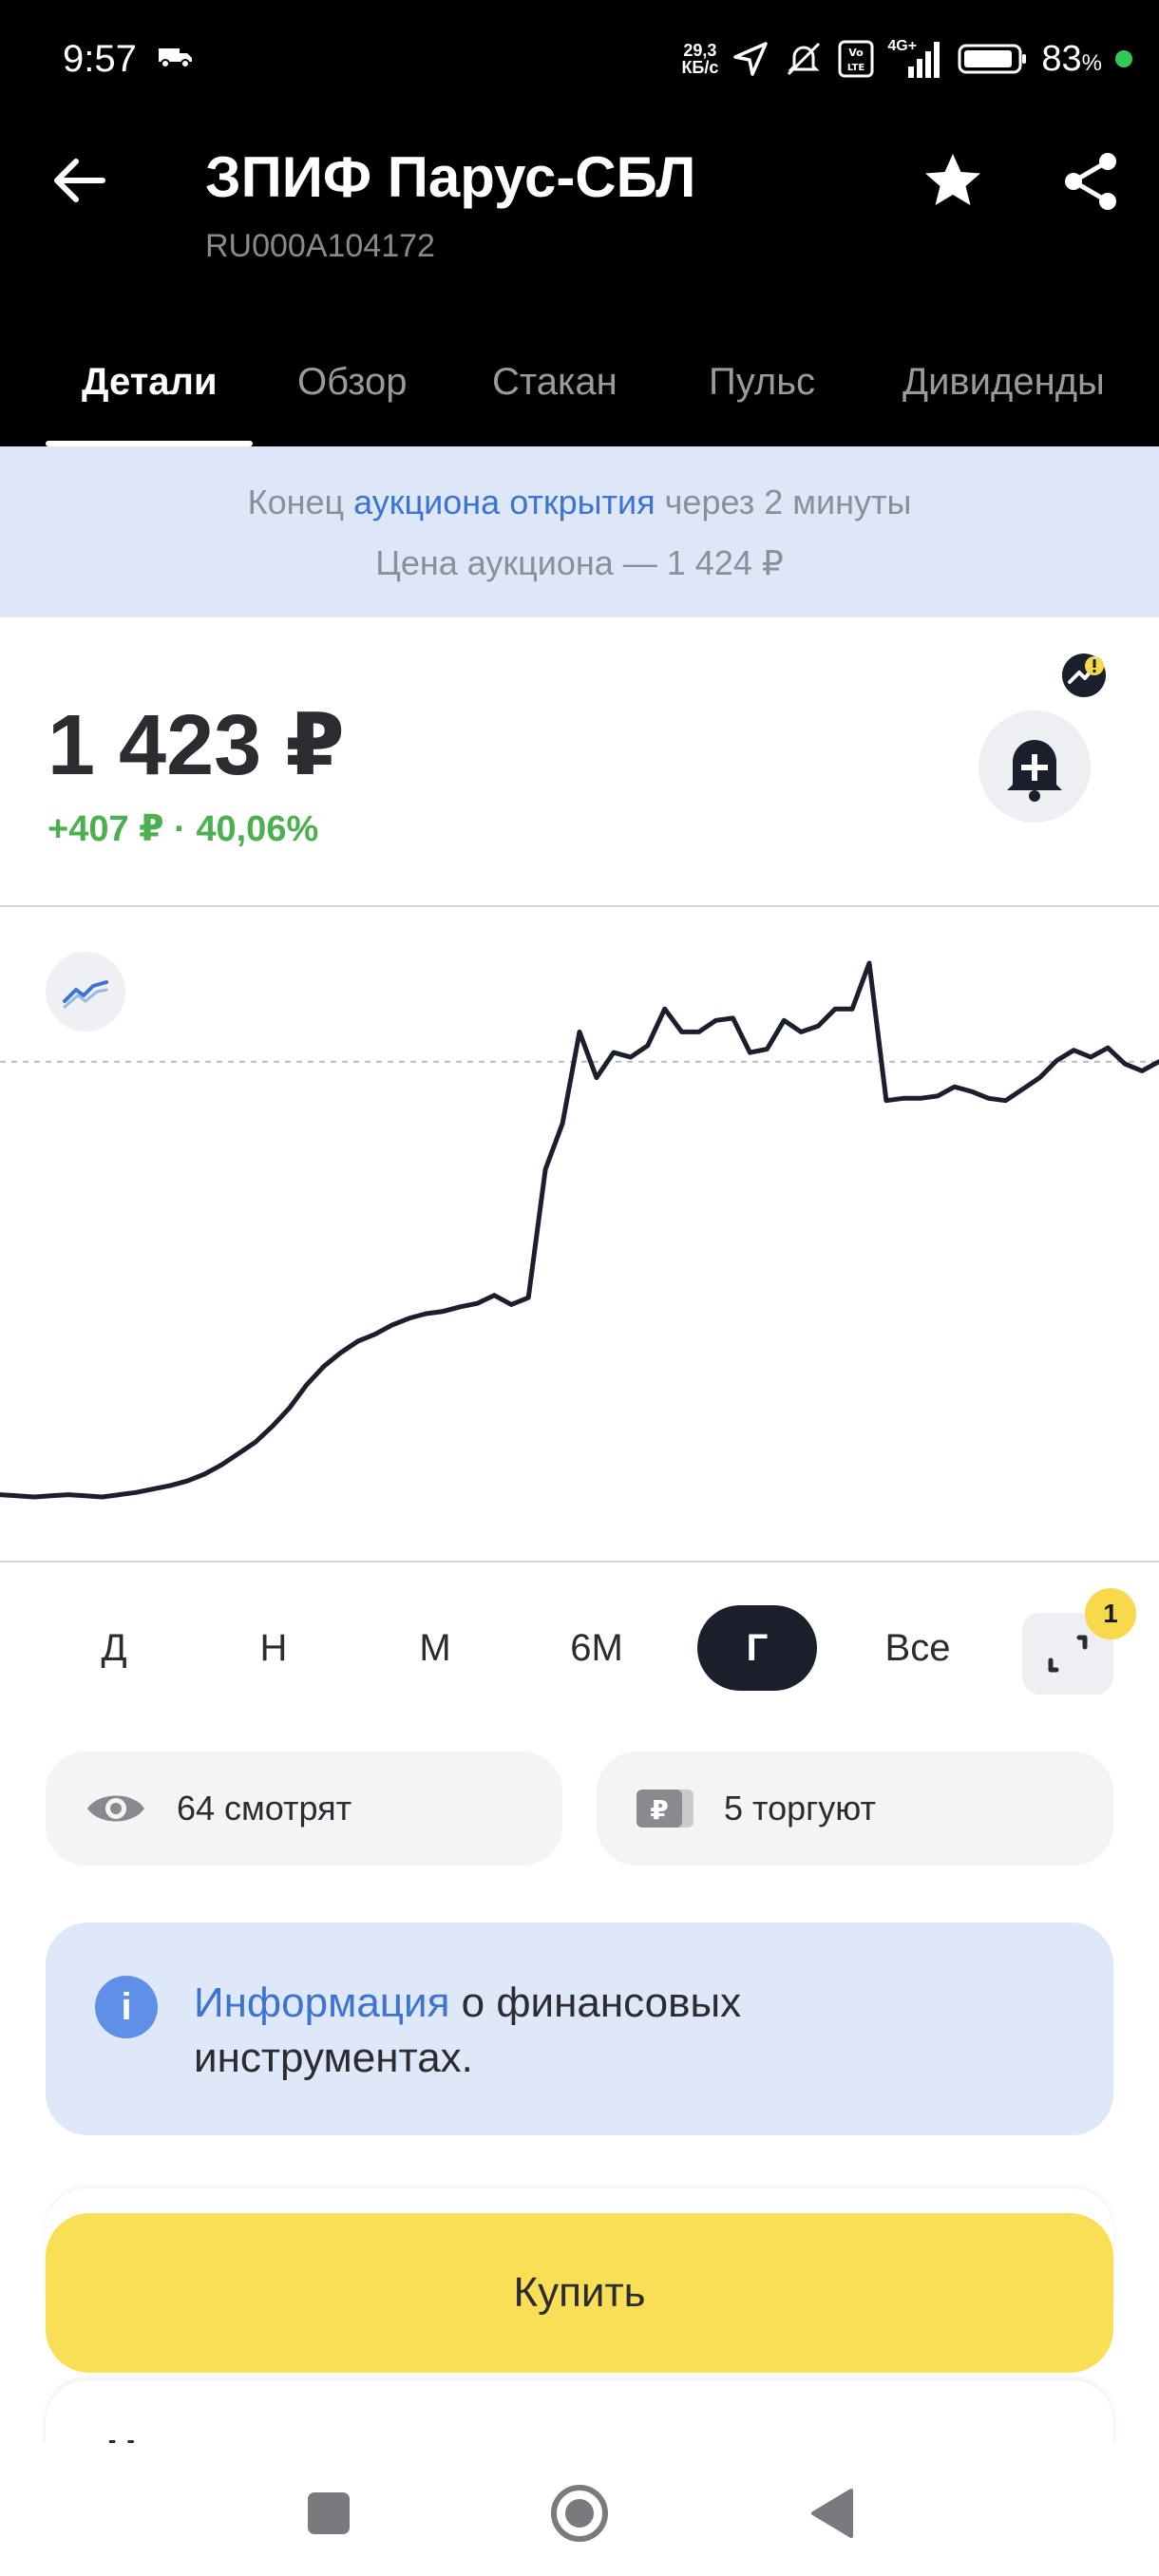 The image size is (1159, 2576). What do you see at coordinates (804, 59) in the screenshot?
I see `mute-icon` at bounding box center [804, 59].